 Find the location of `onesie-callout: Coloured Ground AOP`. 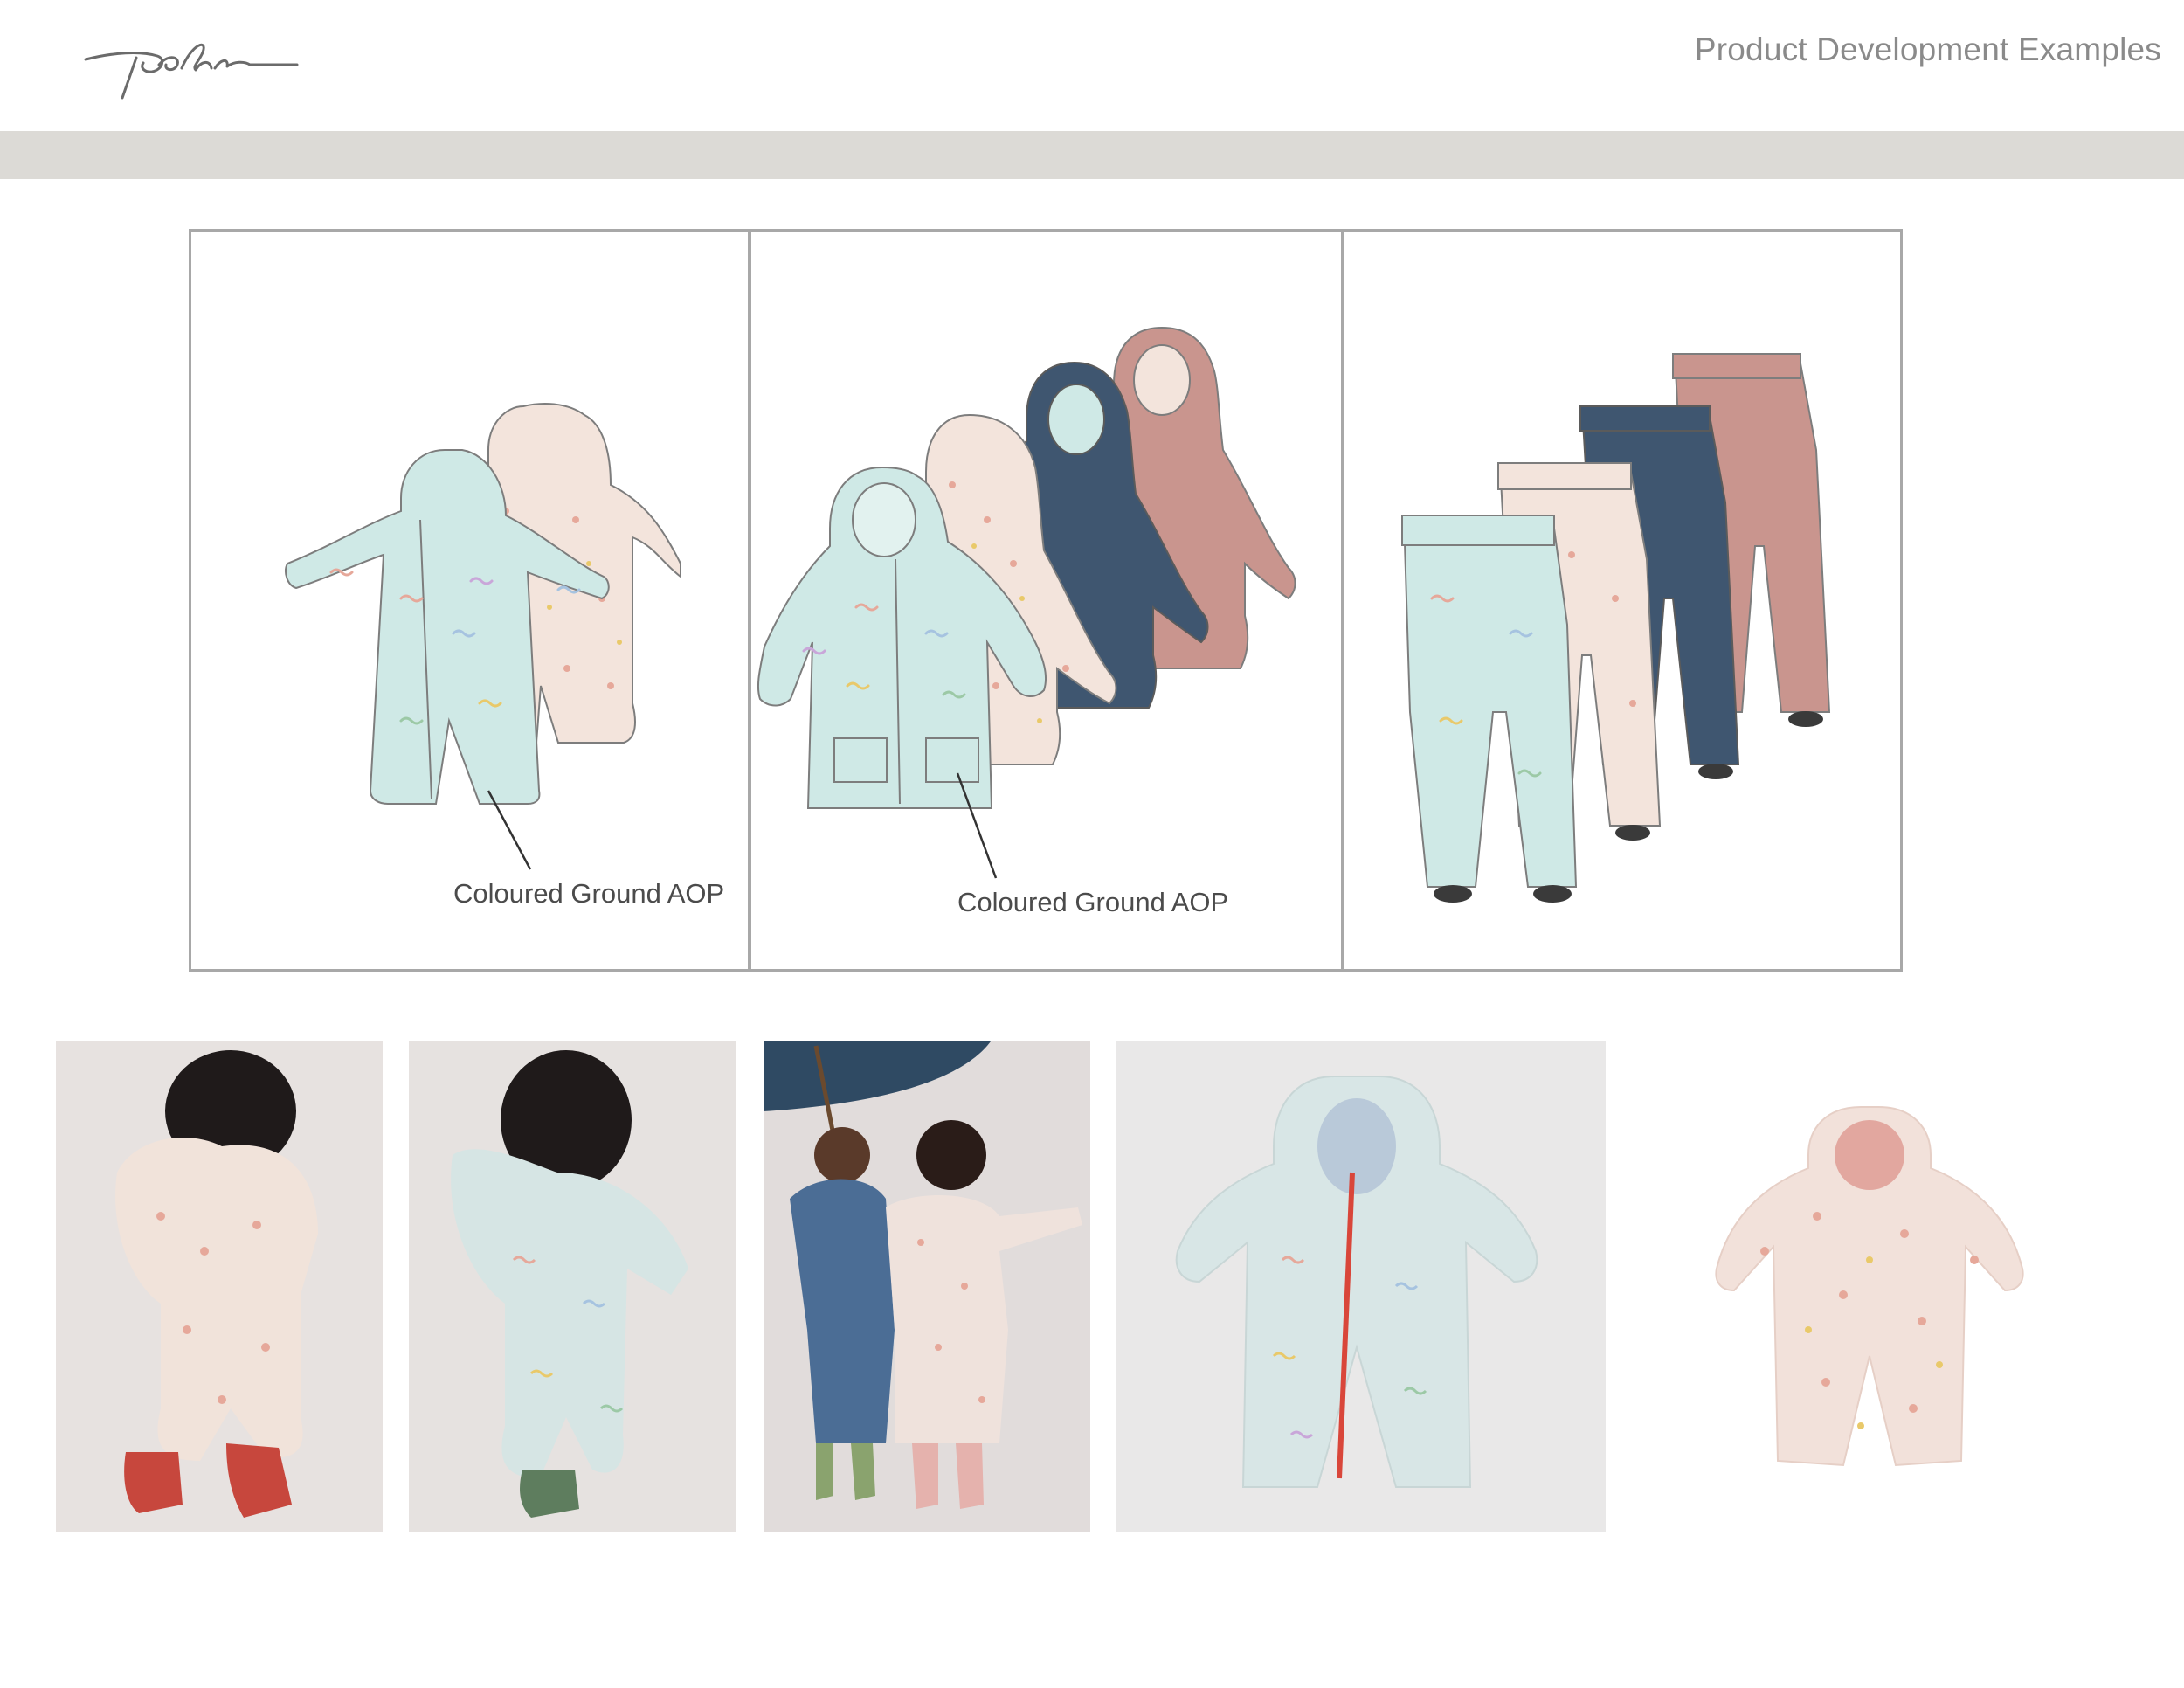

onesie-callout: Coloured Ground AOP is located at coordinates (589, 893).